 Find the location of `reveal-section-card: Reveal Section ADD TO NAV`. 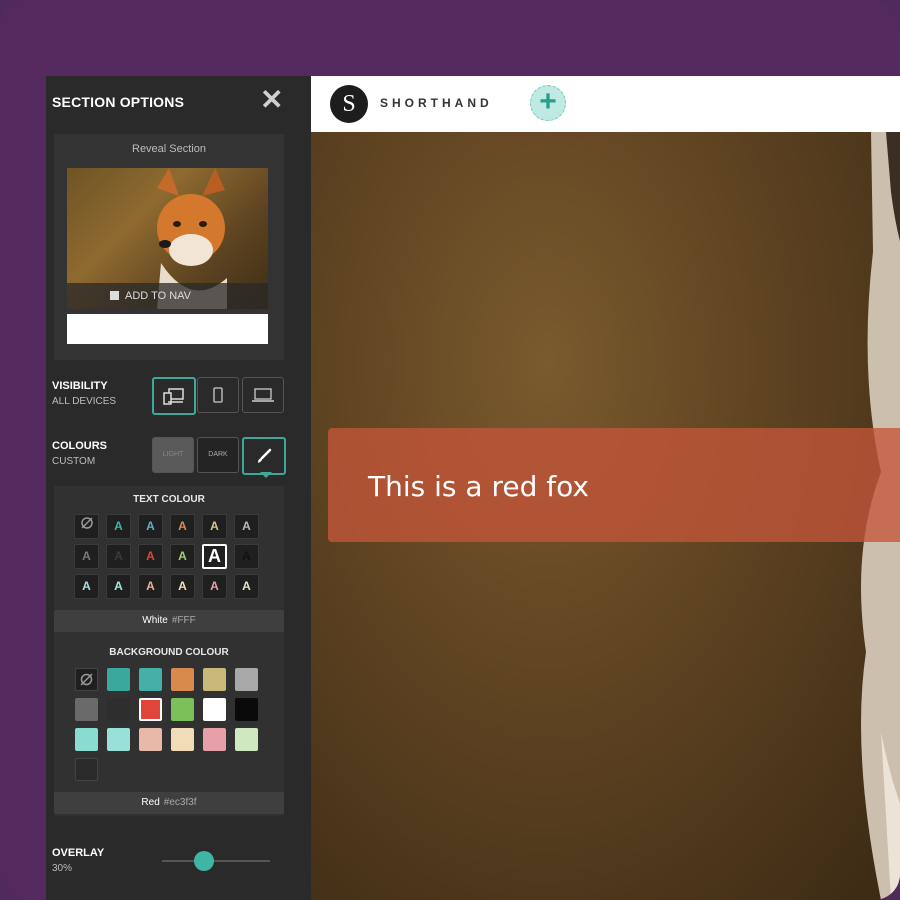

reveal-section-card: Reveal Section ADD TO NAV is located at coordinates (169, 247).